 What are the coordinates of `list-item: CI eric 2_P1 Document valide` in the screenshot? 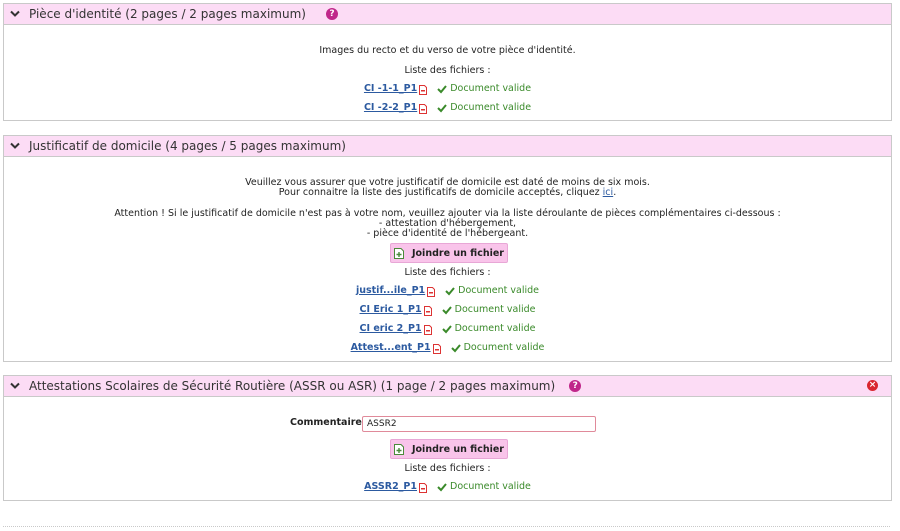 It's located at (447, 329).